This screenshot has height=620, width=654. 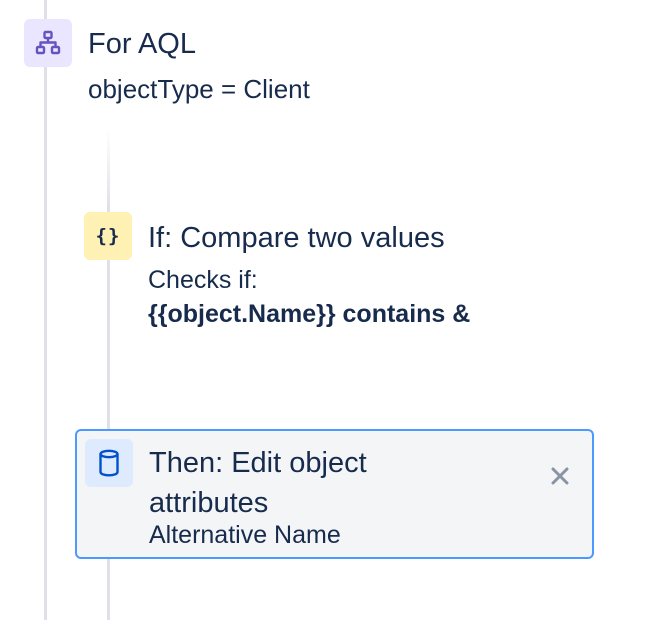 I want to click on inner-rail-fade, so click(x=108, y=168).